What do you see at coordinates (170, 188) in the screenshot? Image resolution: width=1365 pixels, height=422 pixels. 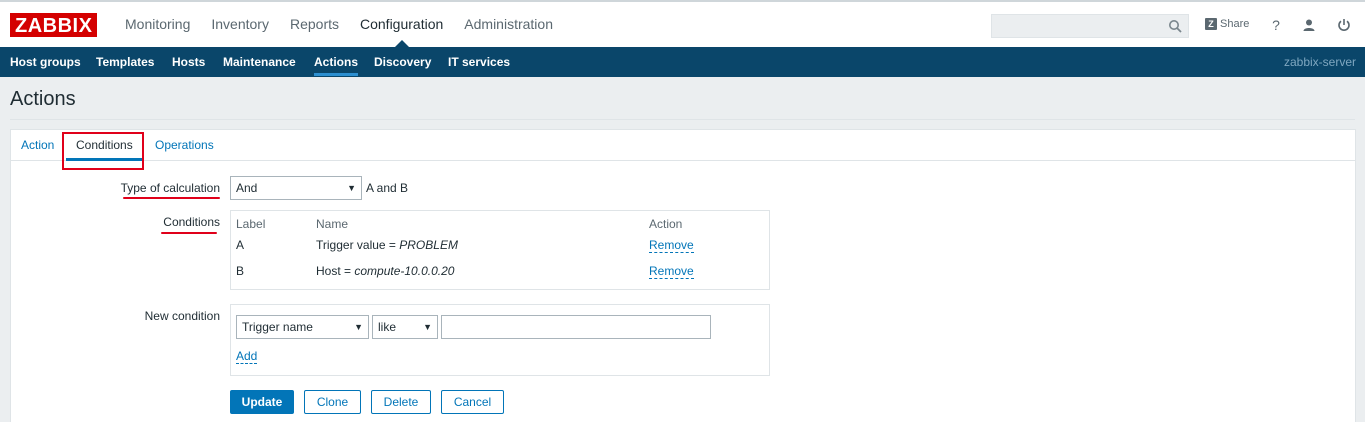 I see `type-of-calculation-label: Type of calculation` at bounding box center [170, 188].